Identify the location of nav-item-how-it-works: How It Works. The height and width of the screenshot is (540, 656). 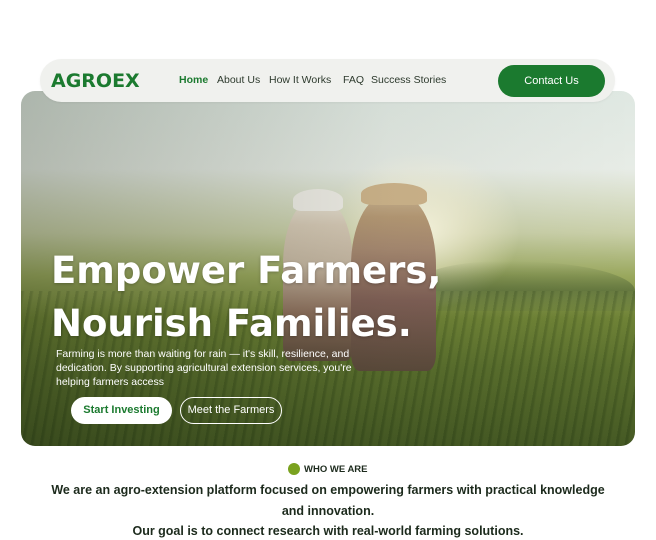
(300, 80).